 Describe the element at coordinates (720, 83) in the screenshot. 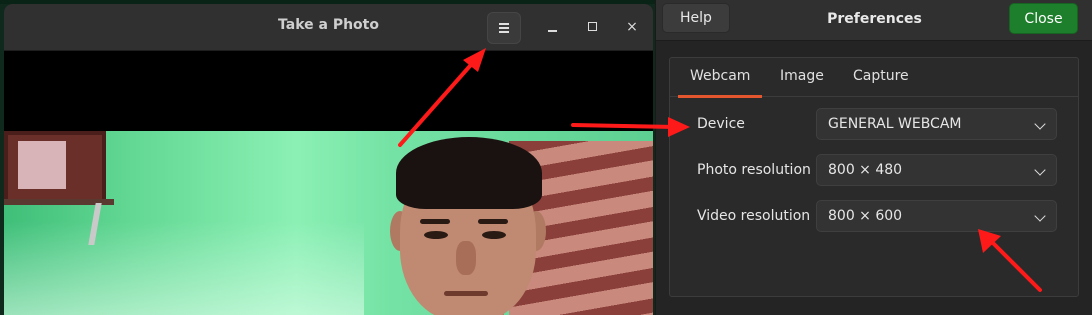

I see `tab-webcam: Webcam` at that location.